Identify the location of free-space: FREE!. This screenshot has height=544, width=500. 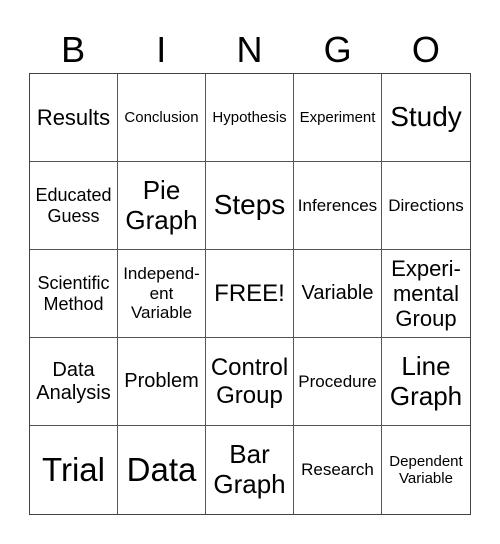
(250, 294).